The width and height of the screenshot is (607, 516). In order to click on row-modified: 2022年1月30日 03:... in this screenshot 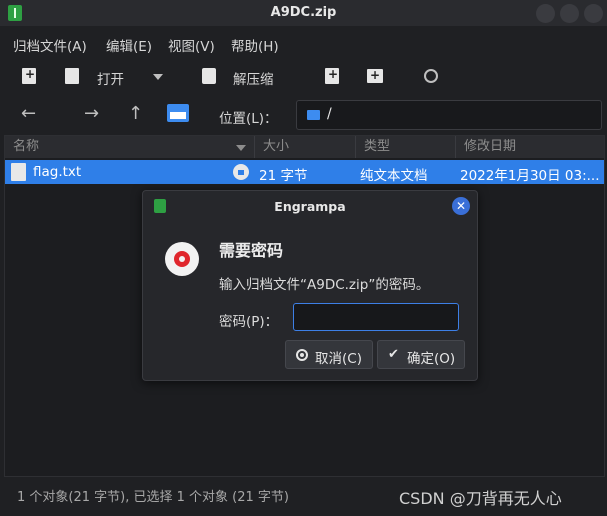, I will do `click(530, 176)`.